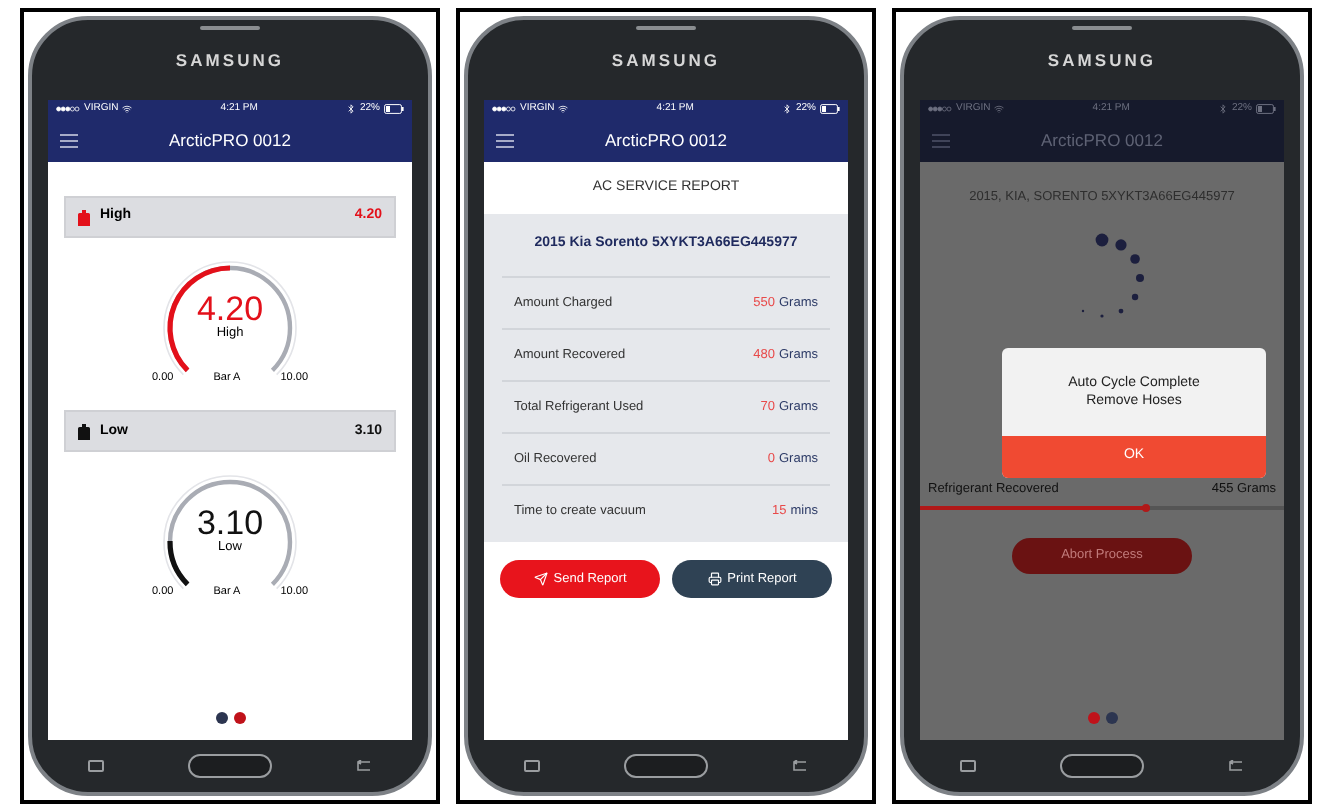  Describe the element at coordinates (1145, 507) in the screenshot. I see `slider-thumb` at that location.